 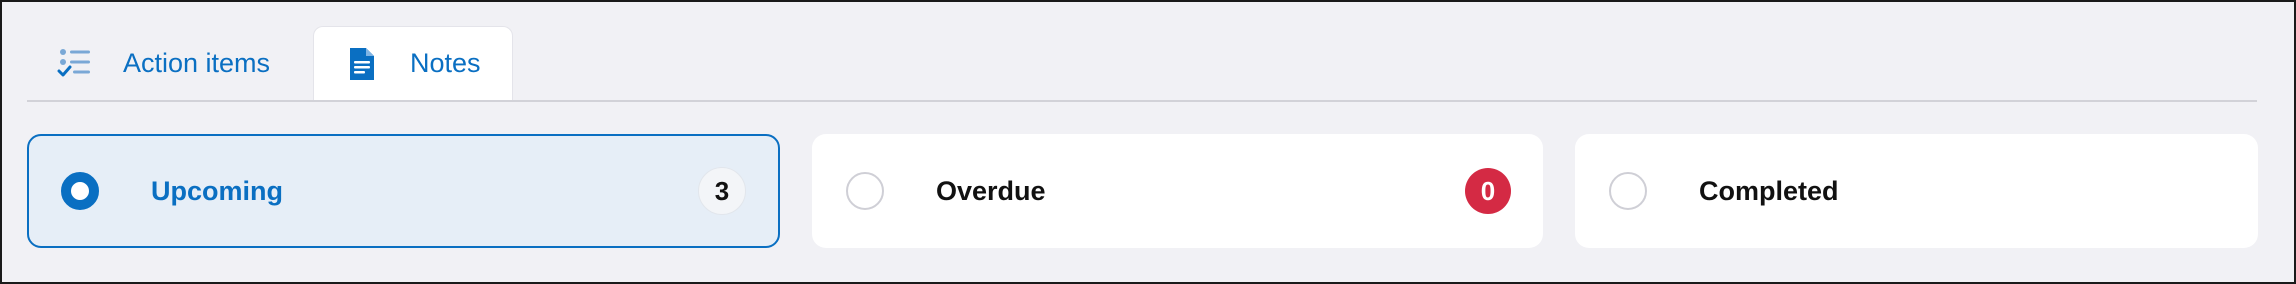 What do you see at coordinates (722, 191) in the screenshot?
I see `upcoming-count-badge: 3` at bounding box center [722, 191].